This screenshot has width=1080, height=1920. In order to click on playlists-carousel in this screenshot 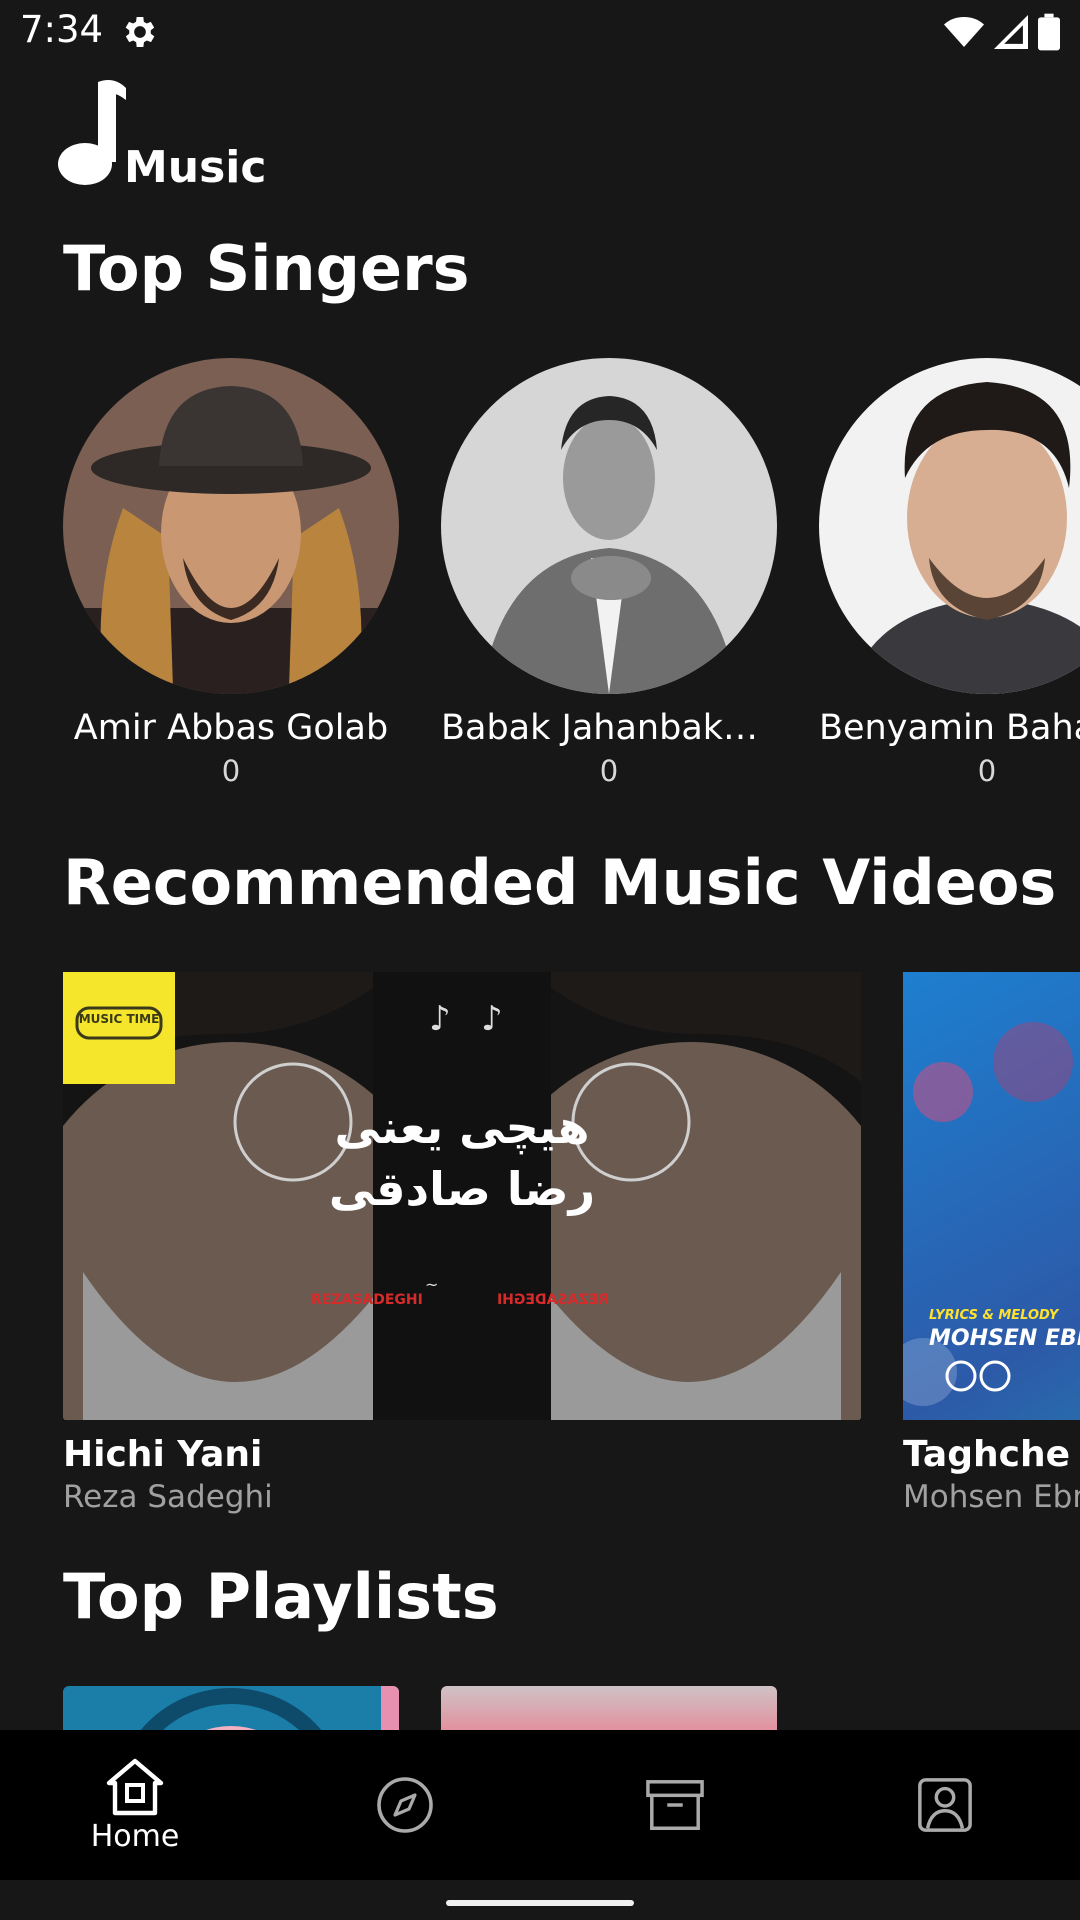, I will do `click(540, 1708)`.